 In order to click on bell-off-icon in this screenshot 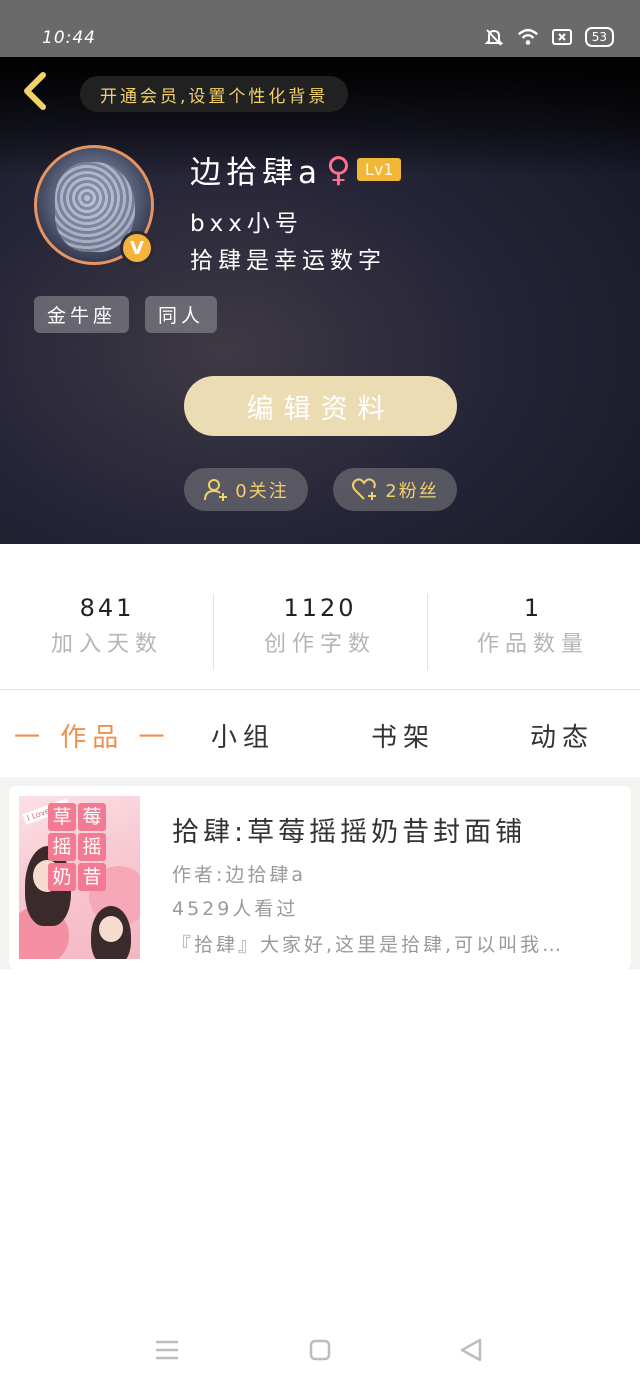, I will do `click(494, 37)`.